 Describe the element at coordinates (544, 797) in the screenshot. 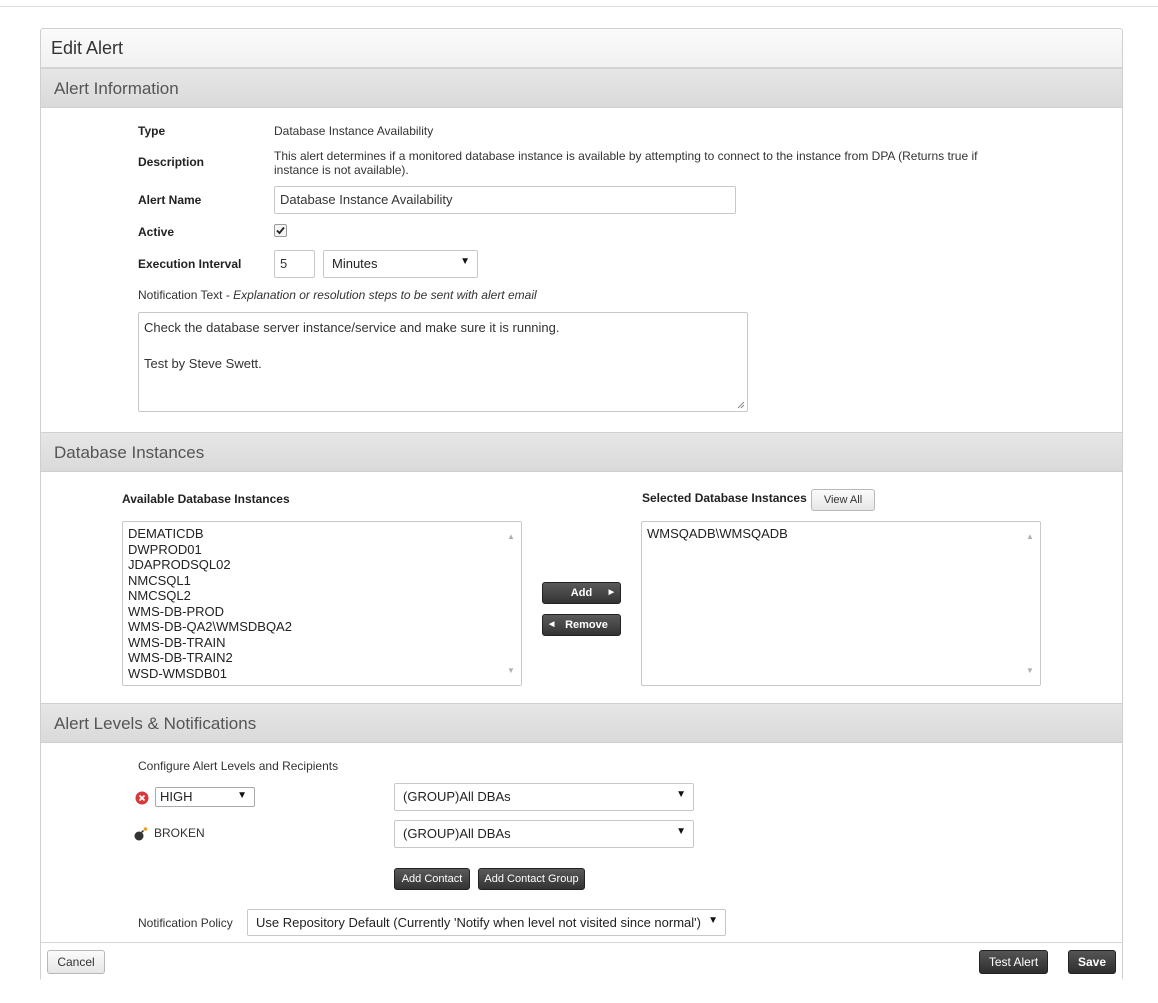

I see `high-recipient-select: (GROUP)All DBAs ▼` at that location.